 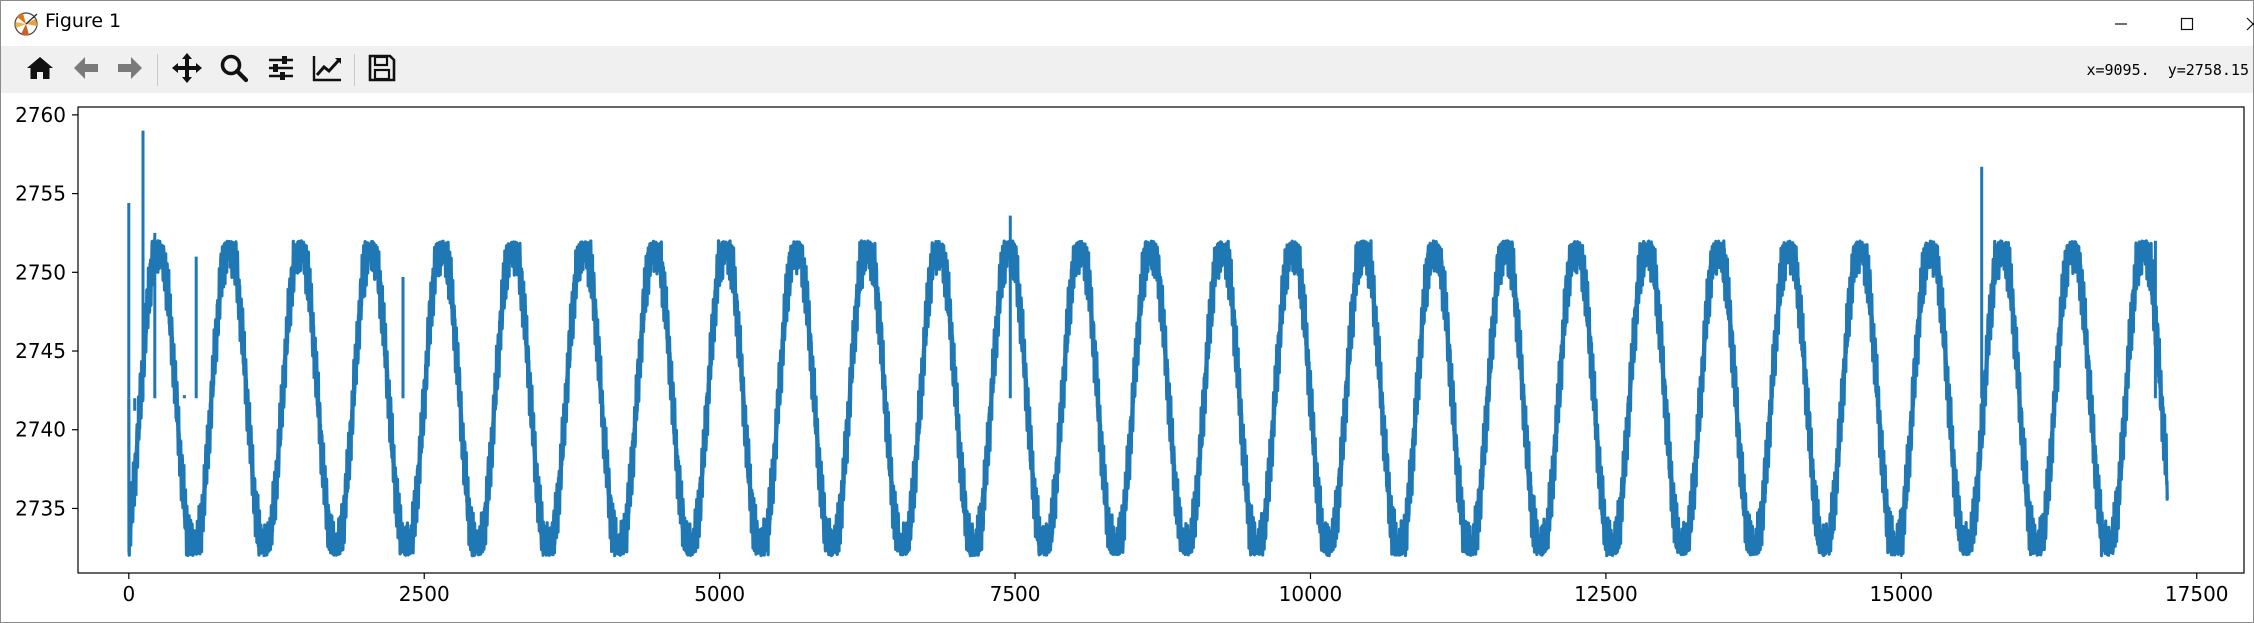 What do you see at coordinates (1127, 69) in the screenshot?
I see `navigation-toolbar: x=9095. y=2758.15` at bounding box center [1127, 69].